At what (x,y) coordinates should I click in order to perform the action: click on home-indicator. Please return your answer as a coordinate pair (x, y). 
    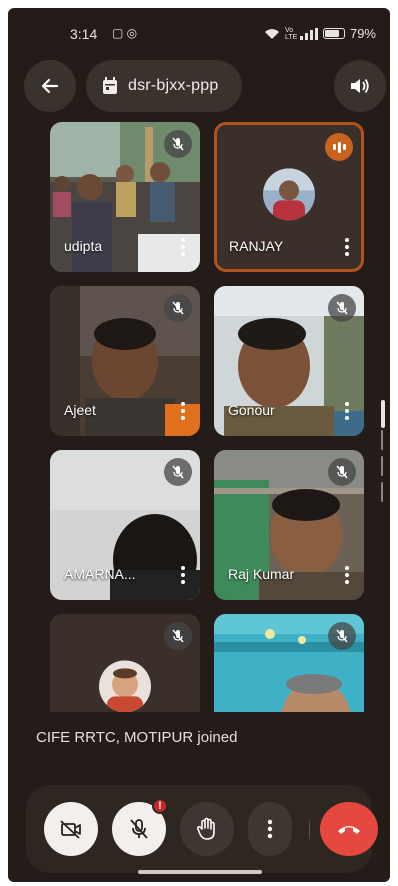
    Looking at the image, I should click on (200, 872).